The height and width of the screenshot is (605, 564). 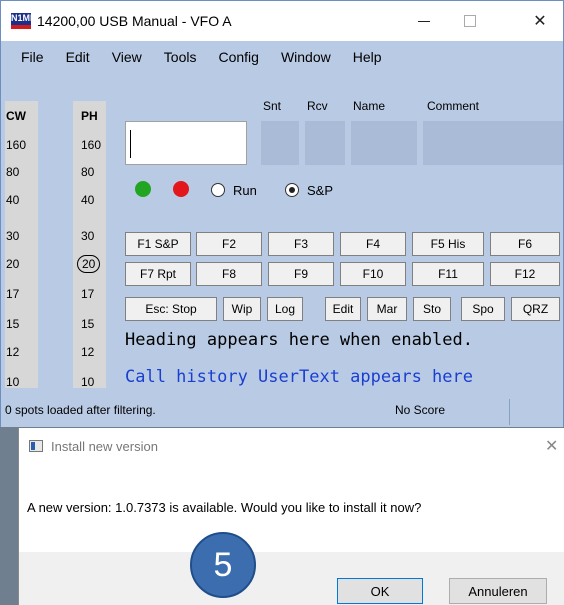 I want to click on f8-button: F8, so click(x=229, y=274).